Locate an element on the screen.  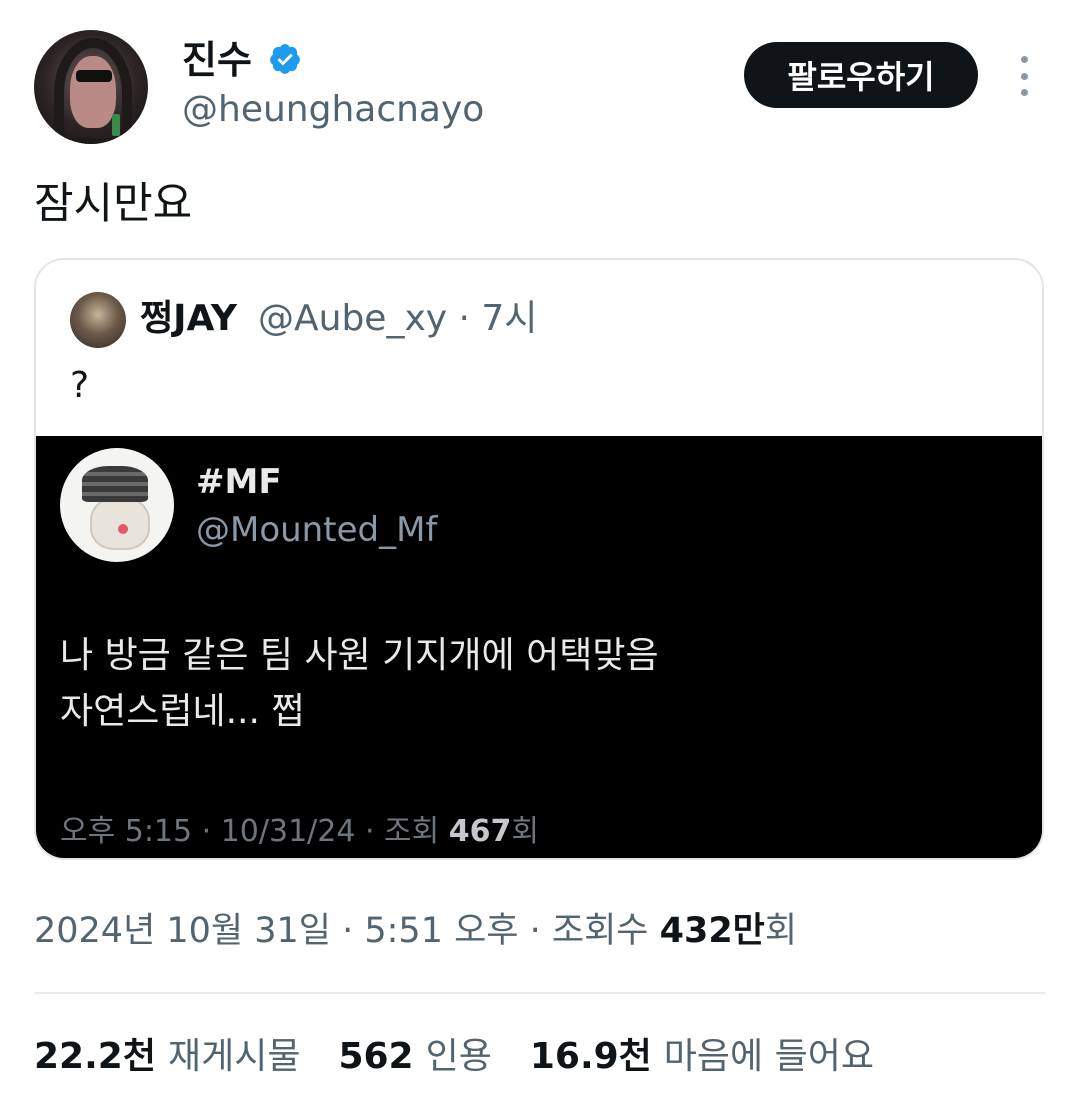
quoted-time: · 7시 is located at coordinates (498, 318).